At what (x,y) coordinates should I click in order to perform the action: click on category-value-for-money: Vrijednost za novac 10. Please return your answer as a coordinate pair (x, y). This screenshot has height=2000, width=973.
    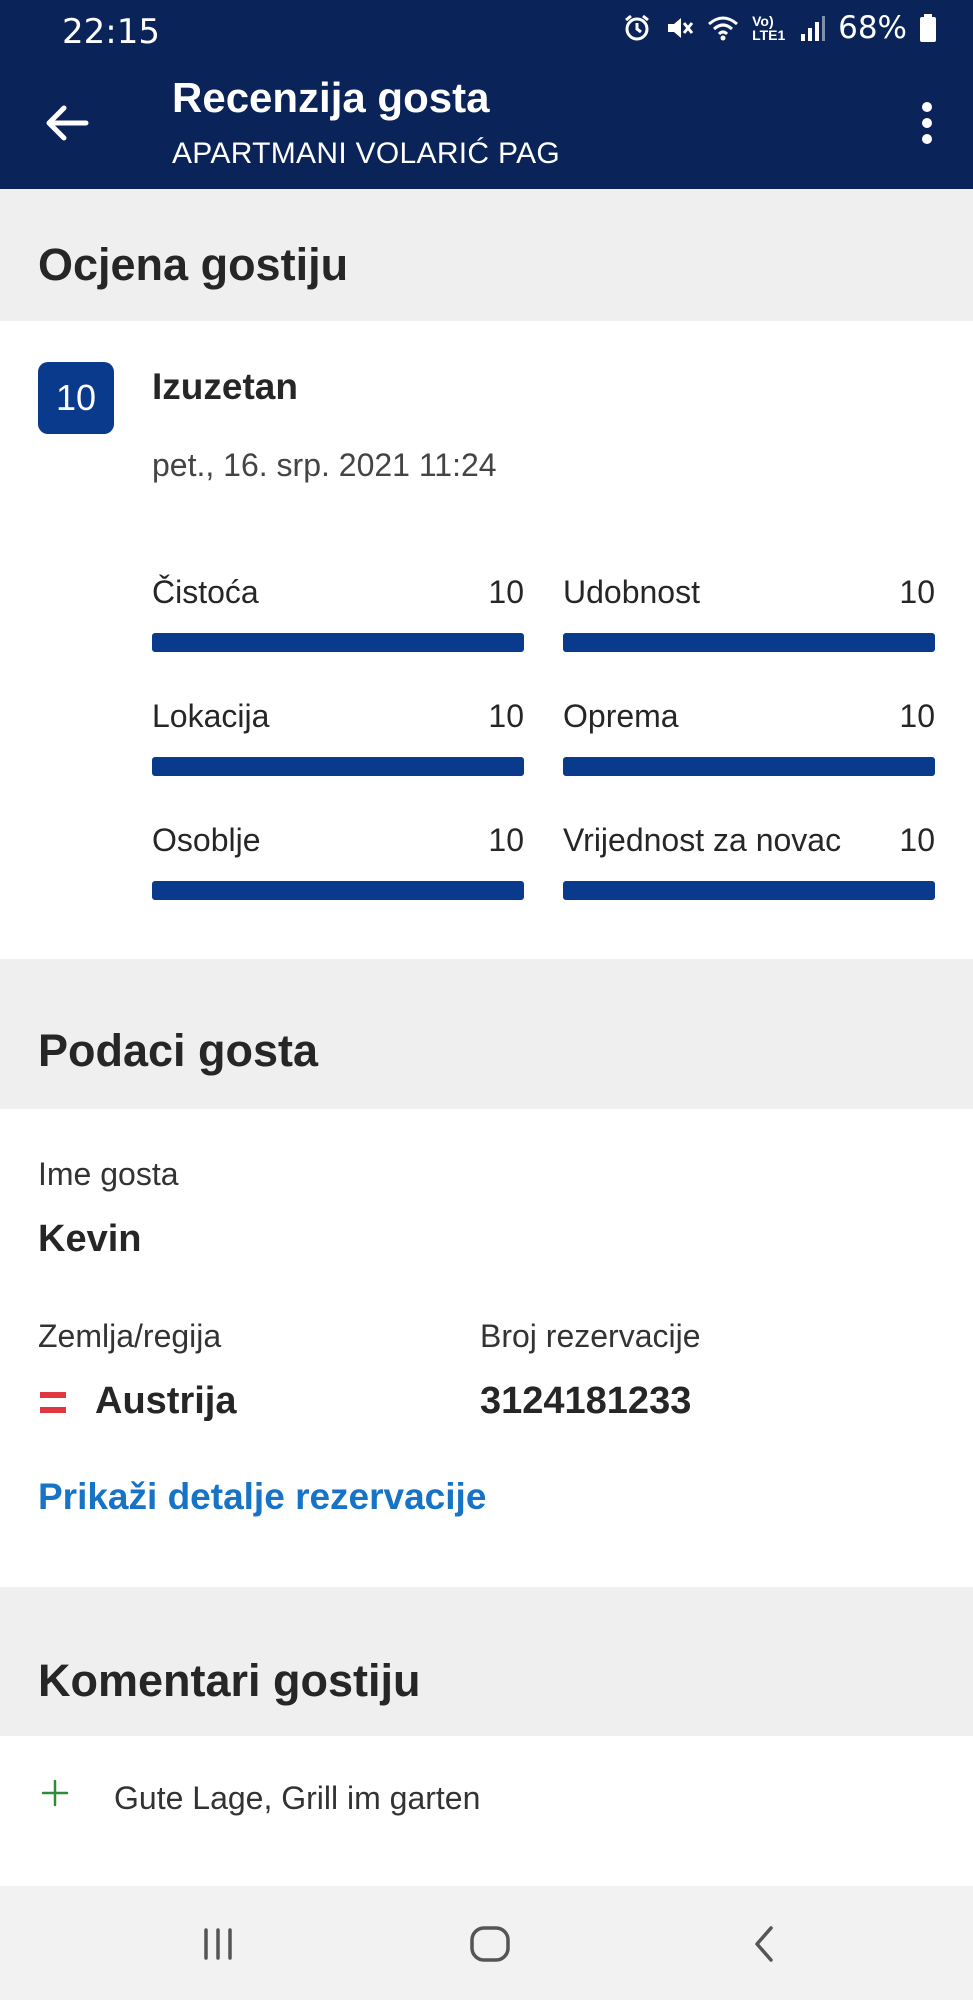
    Looking at the image, I should click on (749, 872).